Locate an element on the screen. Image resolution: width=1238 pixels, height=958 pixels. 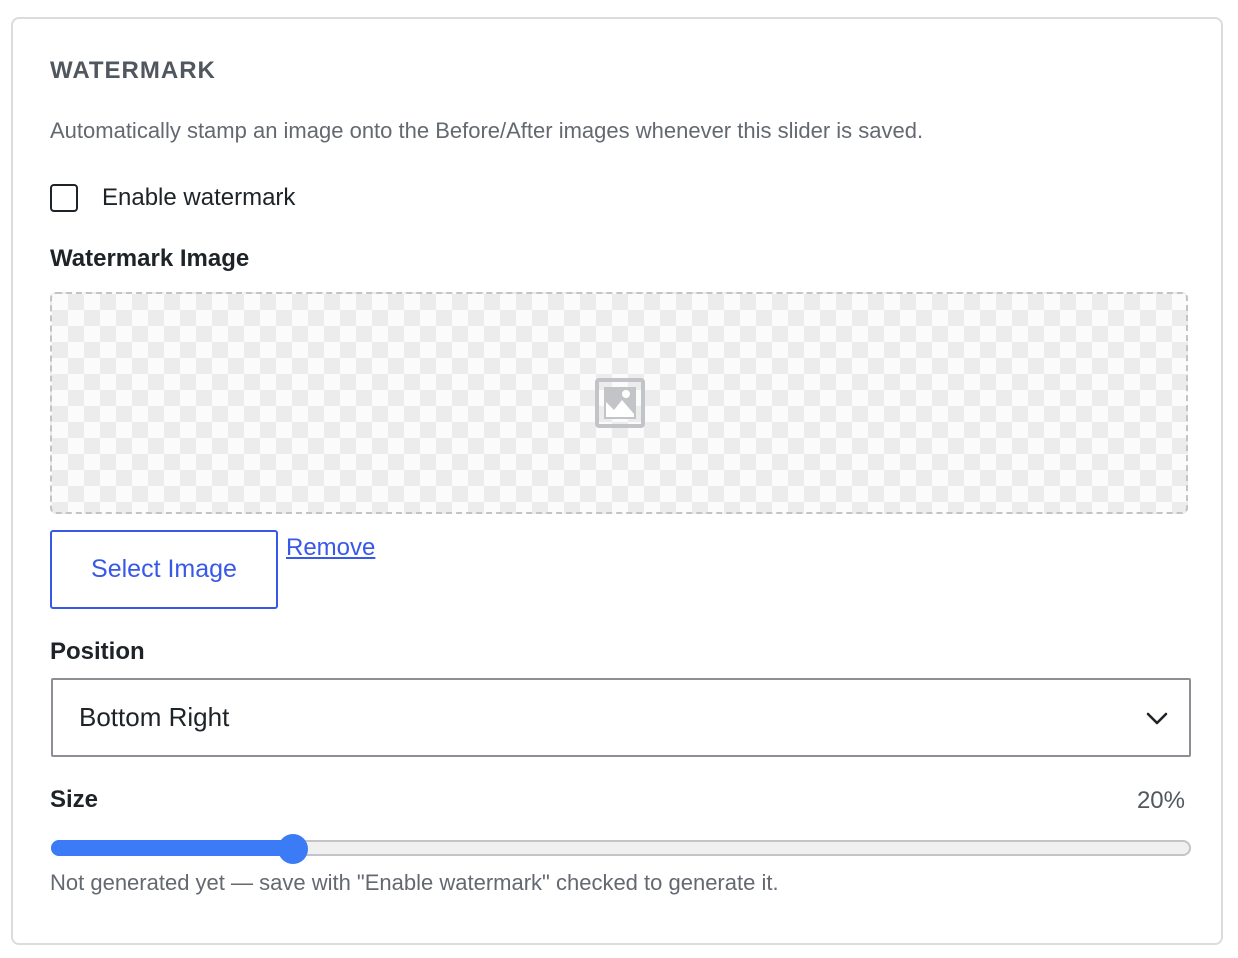
slider-fill is located at coordinates (172, 848).